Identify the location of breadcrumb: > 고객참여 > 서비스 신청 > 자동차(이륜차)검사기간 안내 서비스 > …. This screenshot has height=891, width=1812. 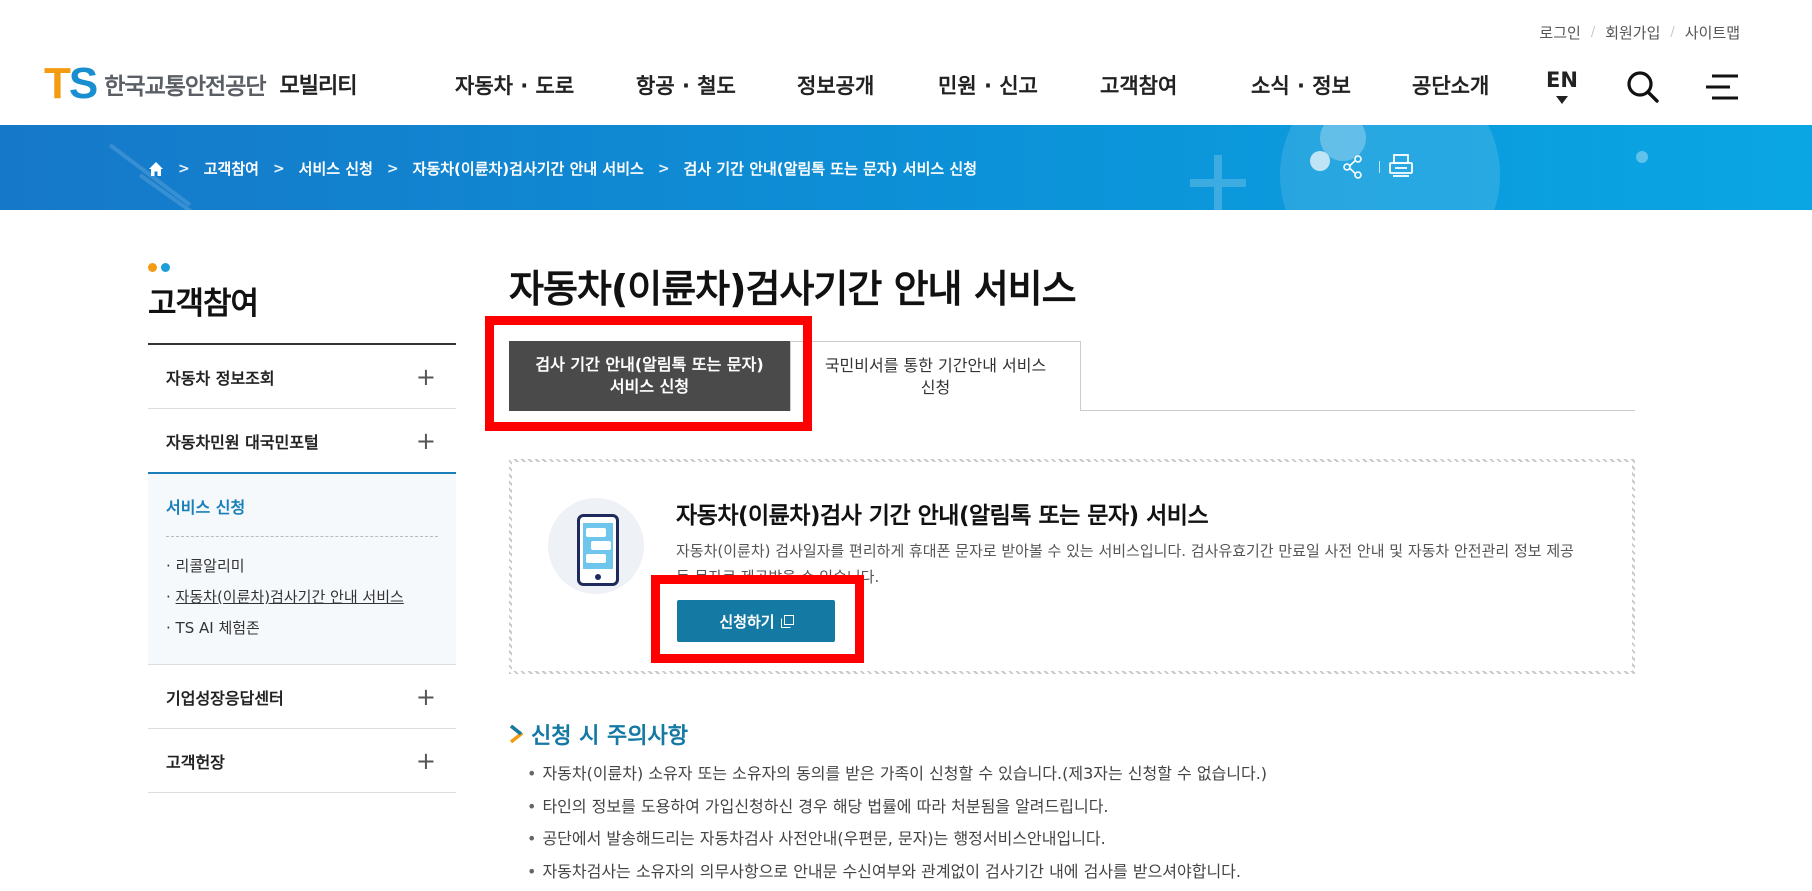
(562, 168).